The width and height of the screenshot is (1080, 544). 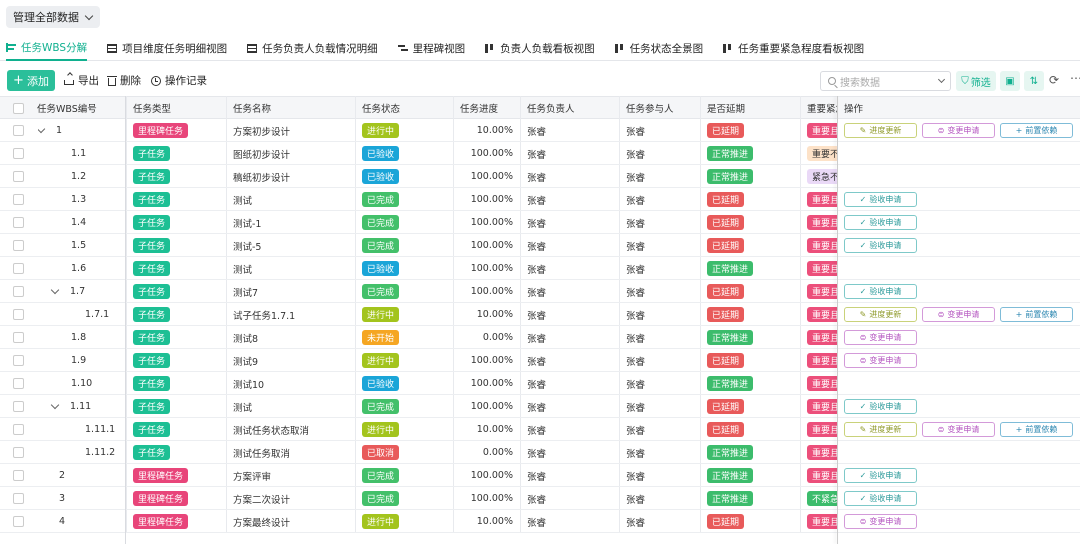 I want to click on search-input: 搜索数据, so click(x=885, y=81).